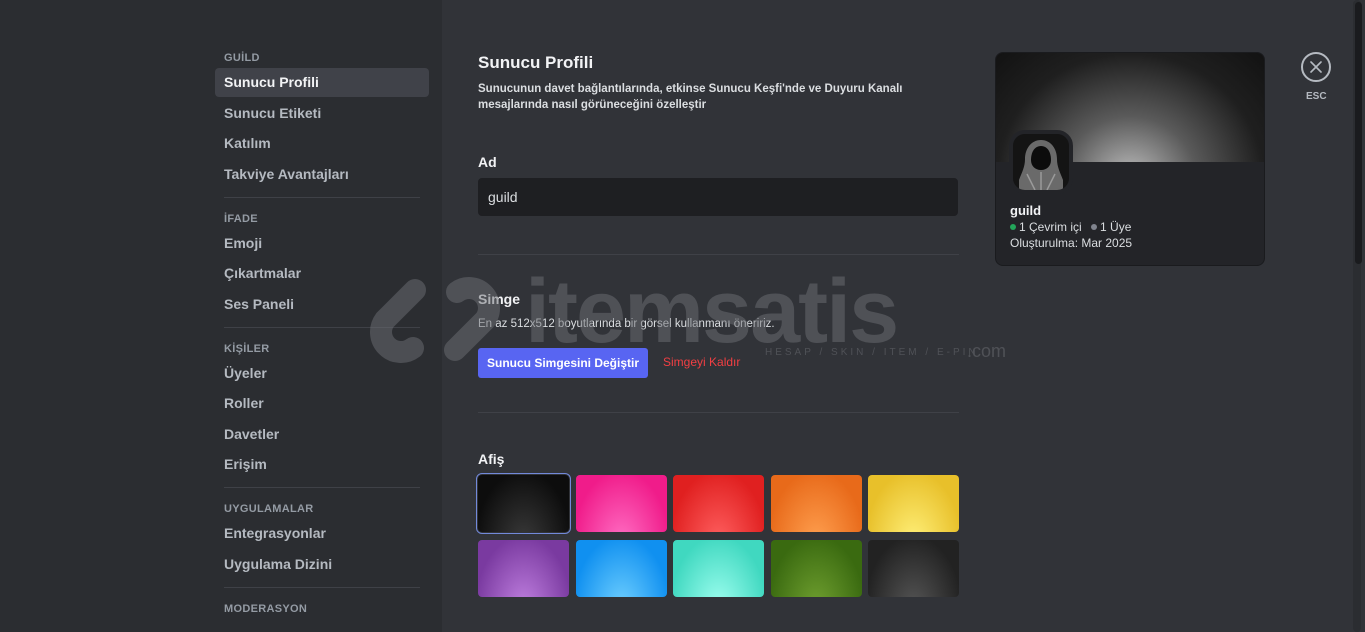 The image size is (1365, 632). I want to click on banner-swatch-pink, so click(621, 503).